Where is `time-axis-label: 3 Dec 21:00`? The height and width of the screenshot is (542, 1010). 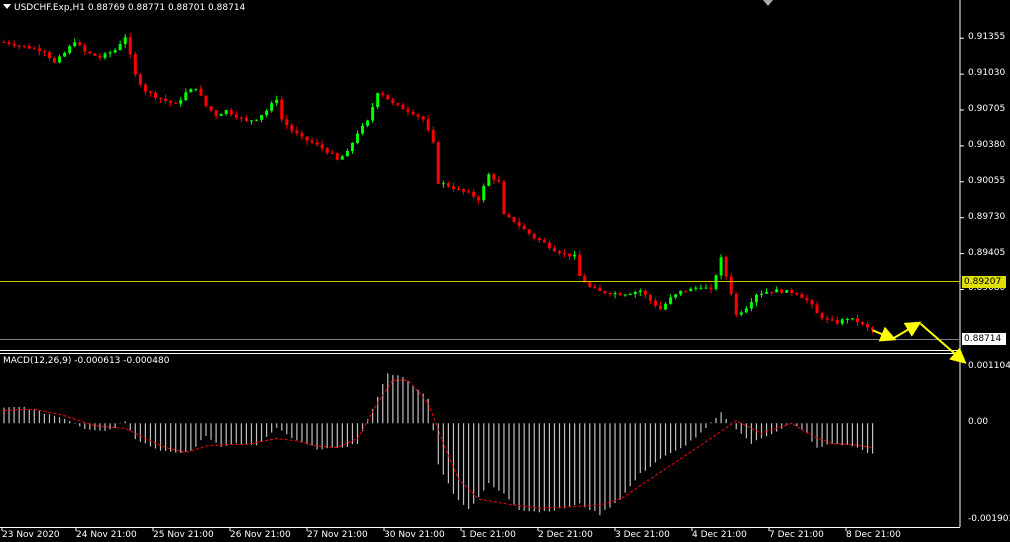
time-axis-label: 3 Dec 21:00 is located at coordinates (642, 535).